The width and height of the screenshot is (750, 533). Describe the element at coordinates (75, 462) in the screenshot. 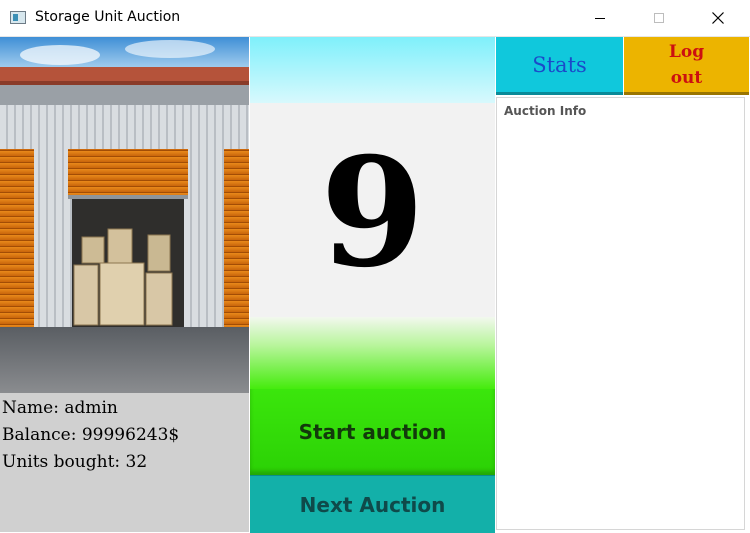

I see `units-bought: Units bought: 32` at that location.